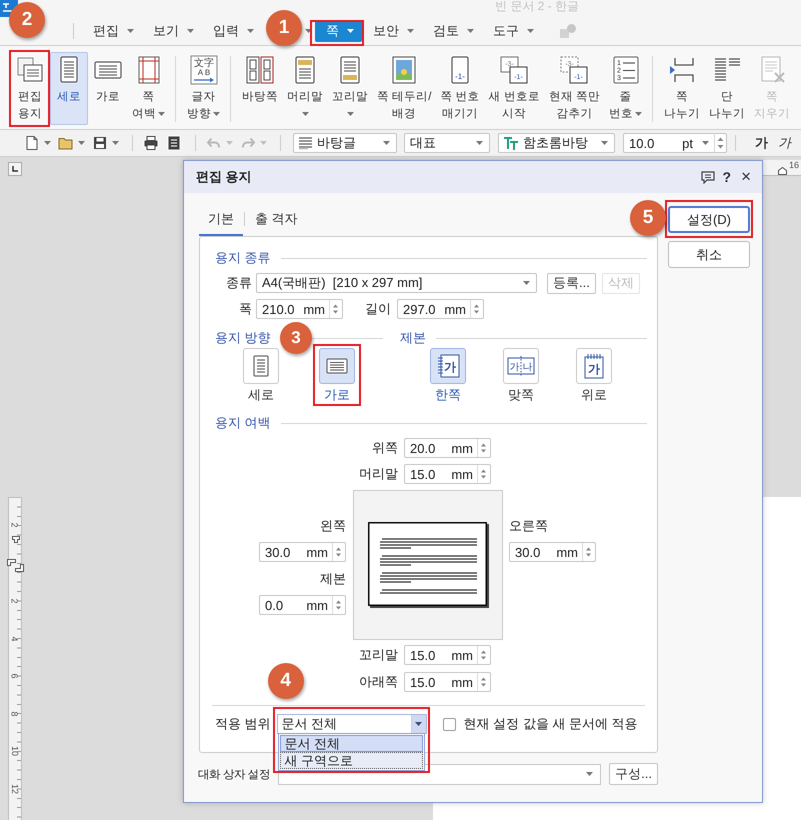 The image size is (801, 820). I want to click on font-size-field: 10.0 pt, so click(675, 143).